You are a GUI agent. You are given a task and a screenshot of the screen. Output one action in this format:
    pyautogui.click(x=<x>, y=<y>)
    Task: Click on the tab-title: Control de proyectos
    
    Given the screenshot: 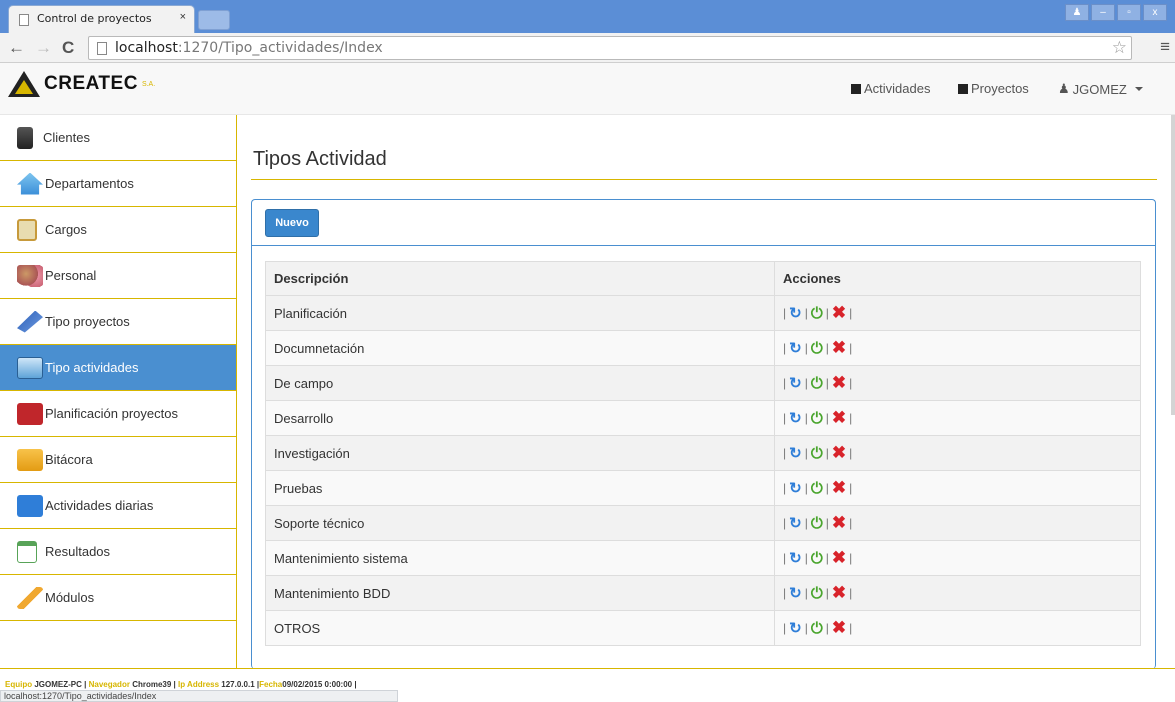 What is the action you would take?
    pyautogui.click(x=94, y=18)
    